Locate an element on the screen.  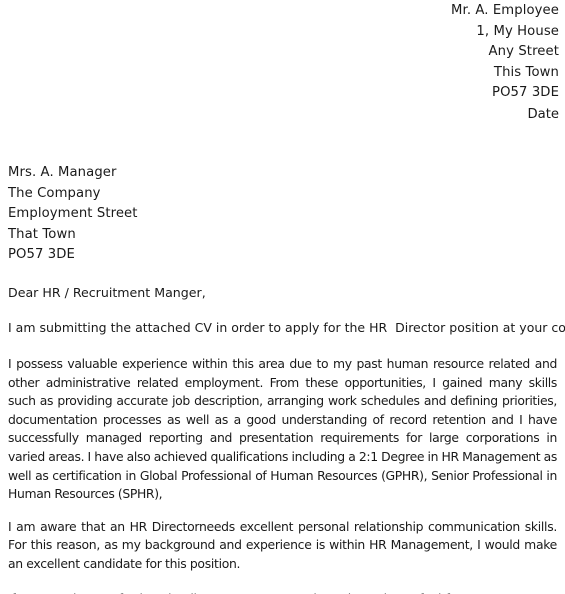
letter-salutation: Dear HR / Recruitment Manger, is located at coordinates (107, 292).